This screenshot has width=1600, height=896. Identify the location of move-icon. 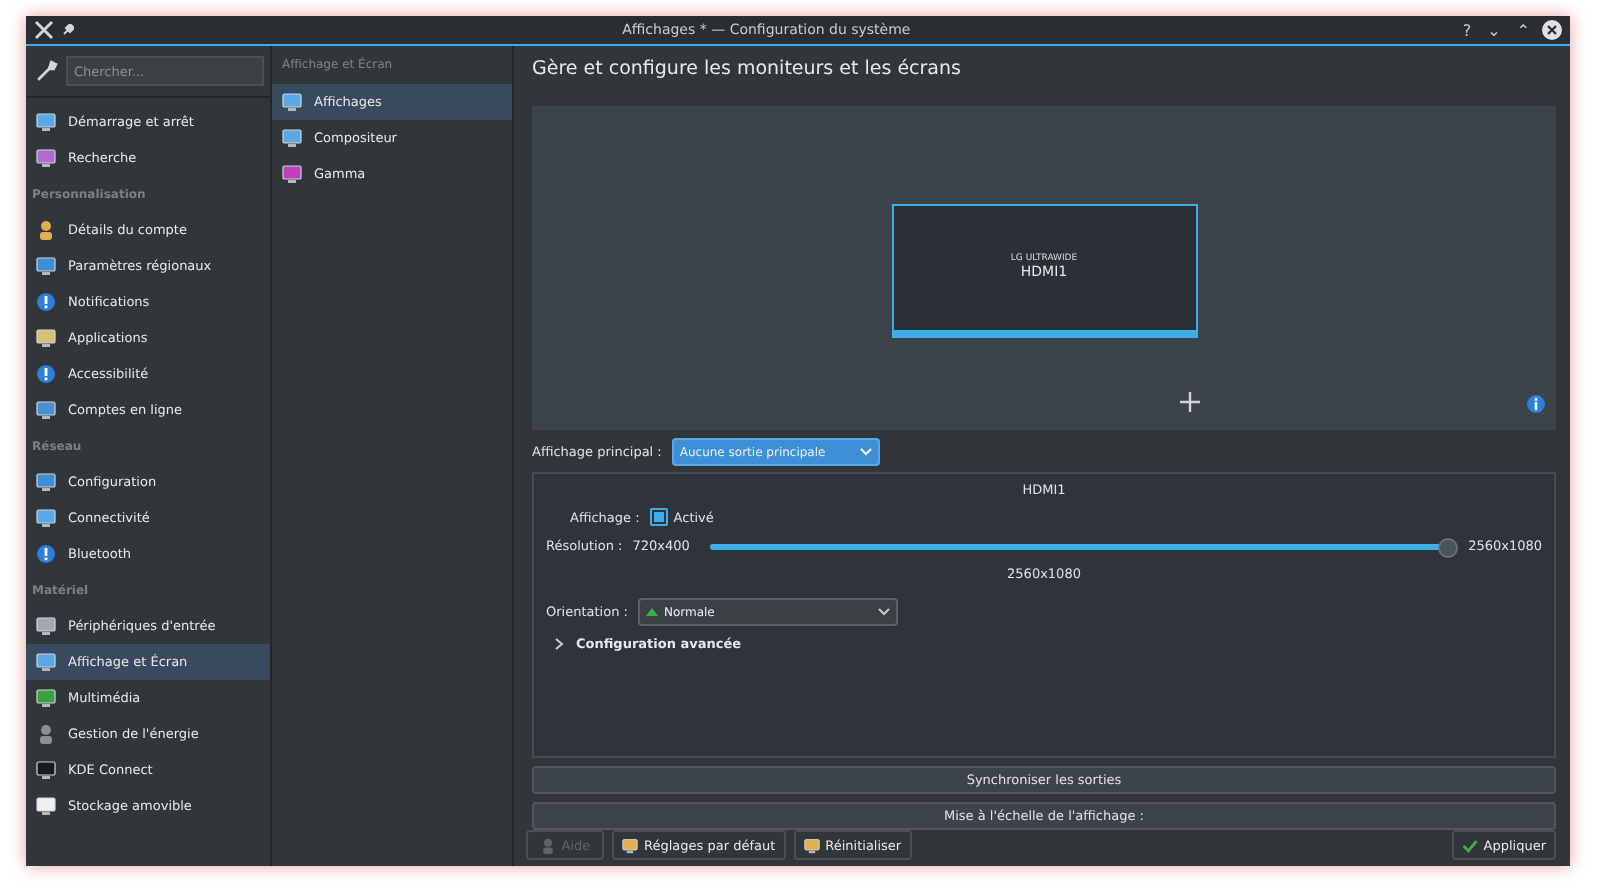
(1190, 401).